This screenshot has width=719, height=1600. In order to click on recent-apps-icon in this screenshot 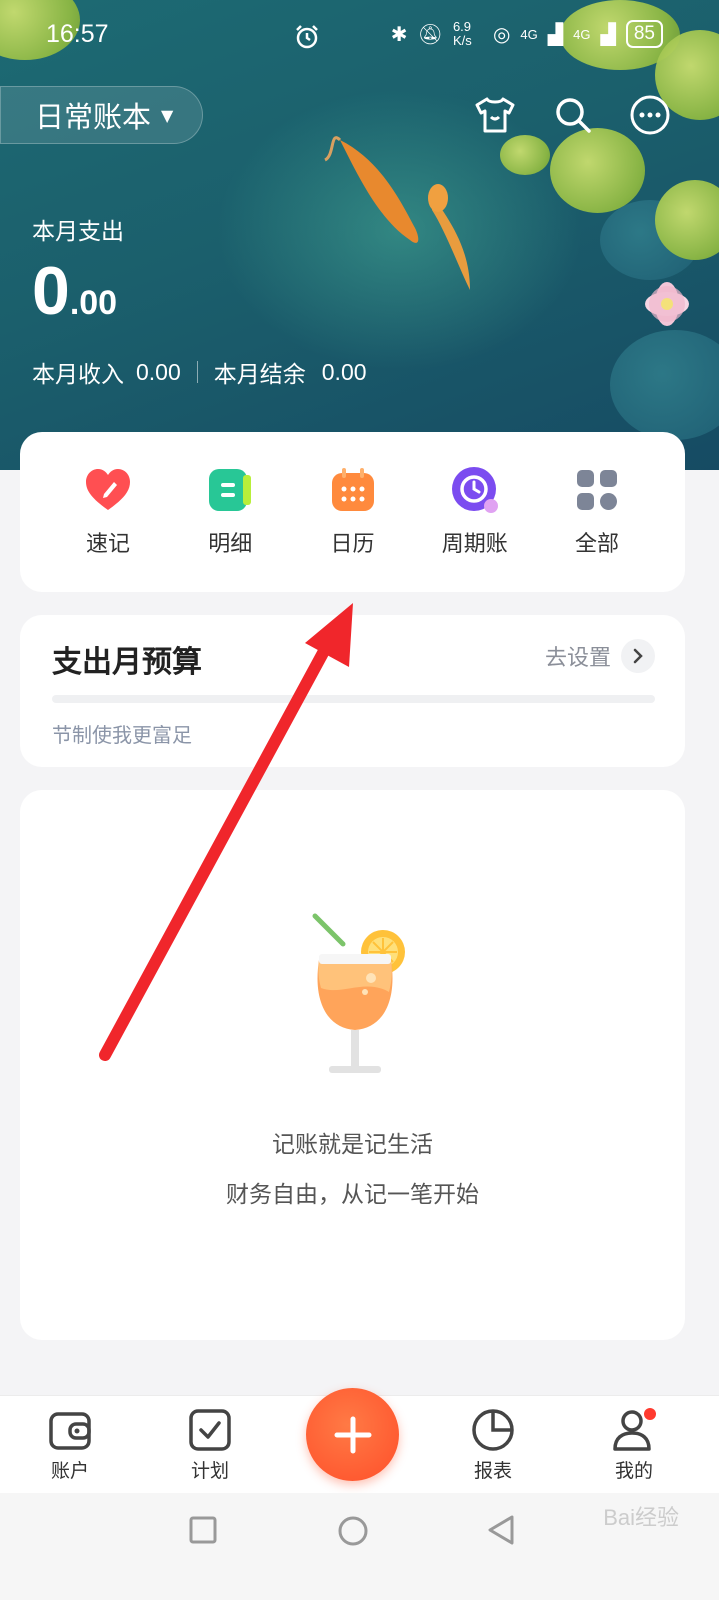, I will do `click(203, 1530)`.